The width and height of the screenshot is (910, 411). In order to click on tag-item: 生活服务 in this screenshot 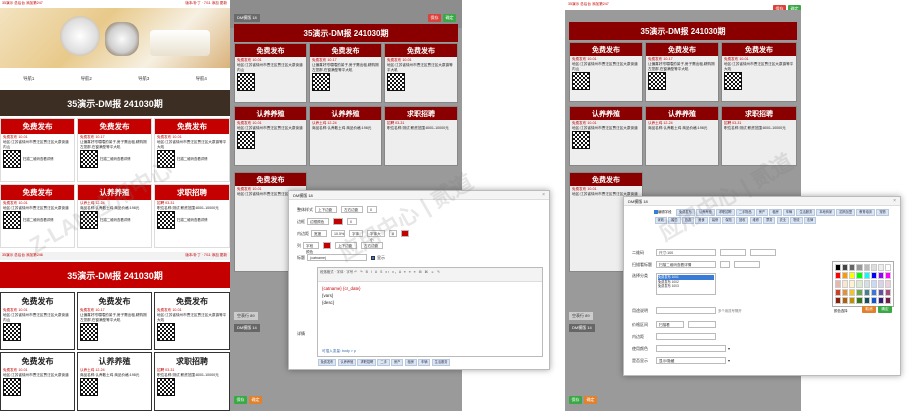, I will do `click(441, 362)`.